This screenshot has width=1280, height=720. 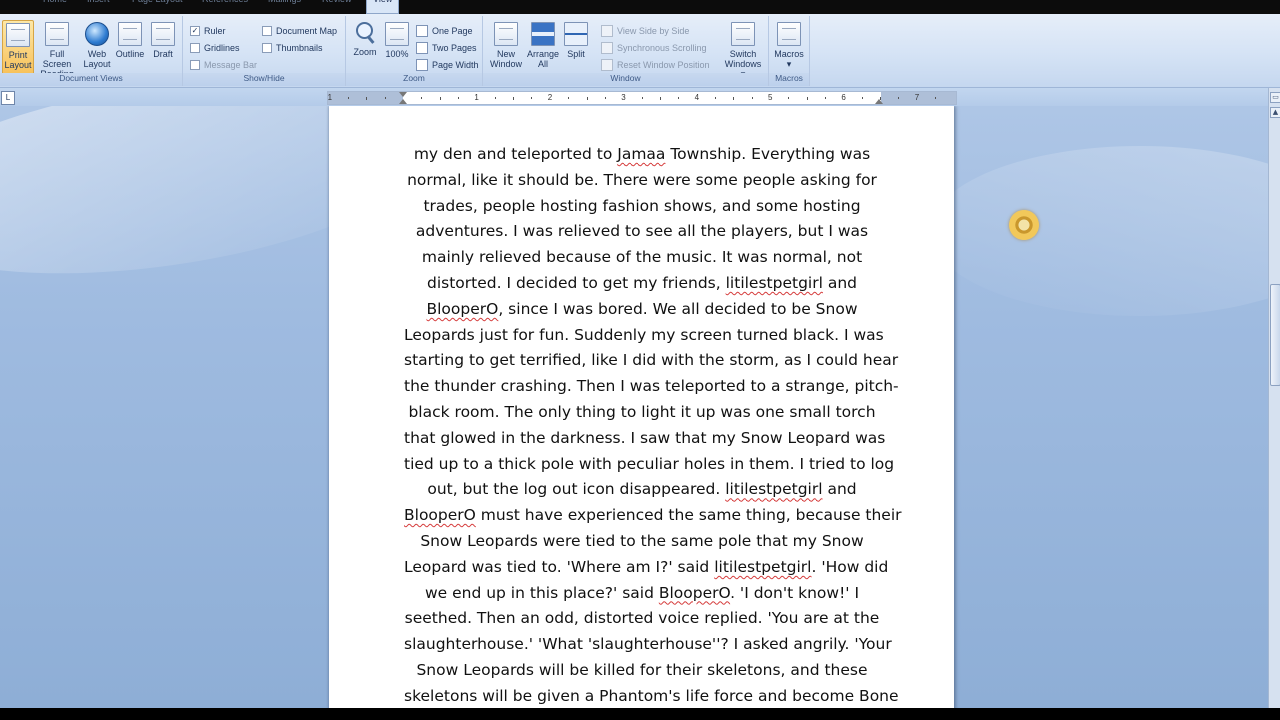 What do you see at coordinates (383, 7) in the screenshot?
I see `tab-view: View` at bounding box center [383, 7].